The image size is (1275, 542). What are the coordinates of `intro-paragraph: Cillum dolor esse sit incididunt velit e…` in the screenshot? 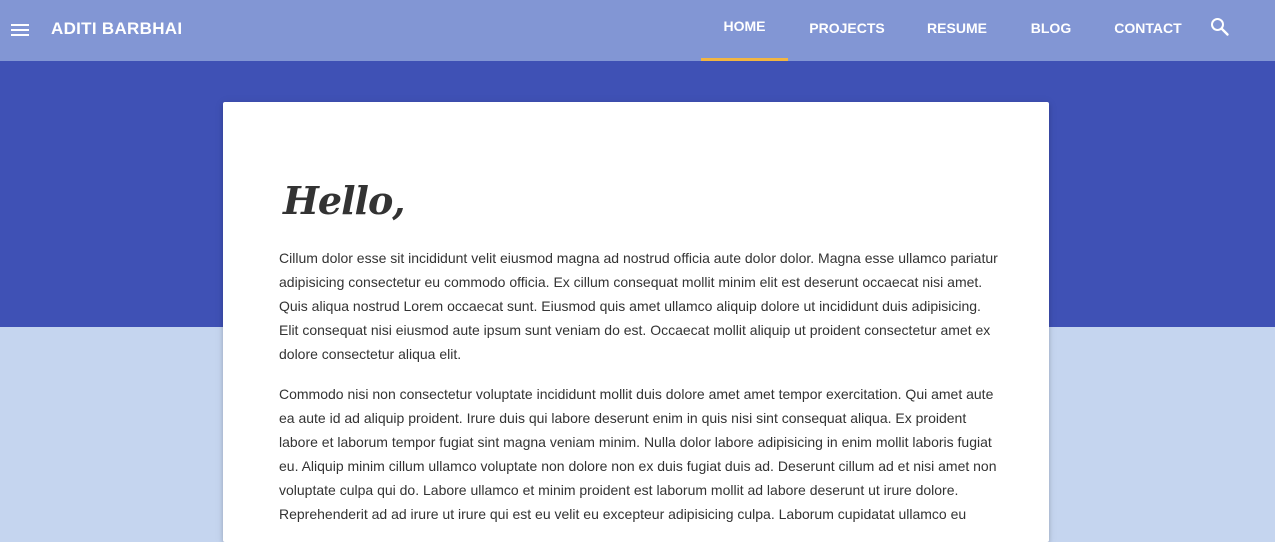 It's located at (638, 306).